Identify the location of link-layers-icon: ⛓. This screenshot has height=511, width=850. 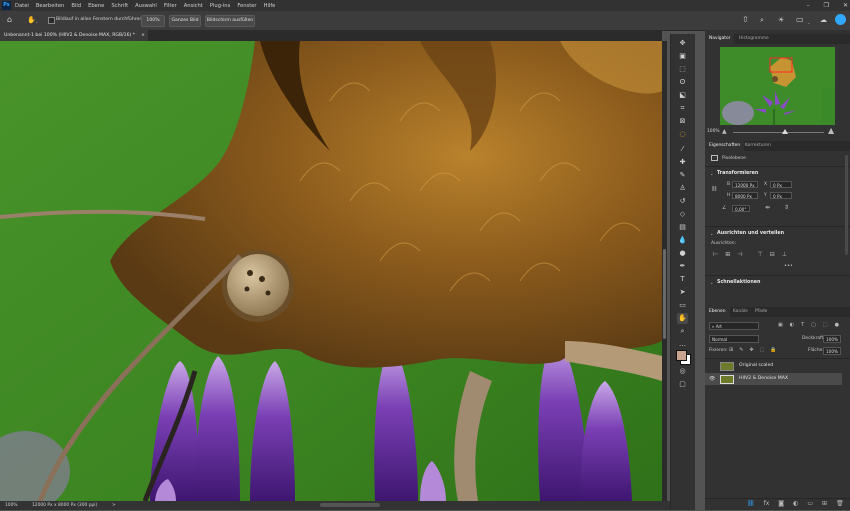
(751, 503).